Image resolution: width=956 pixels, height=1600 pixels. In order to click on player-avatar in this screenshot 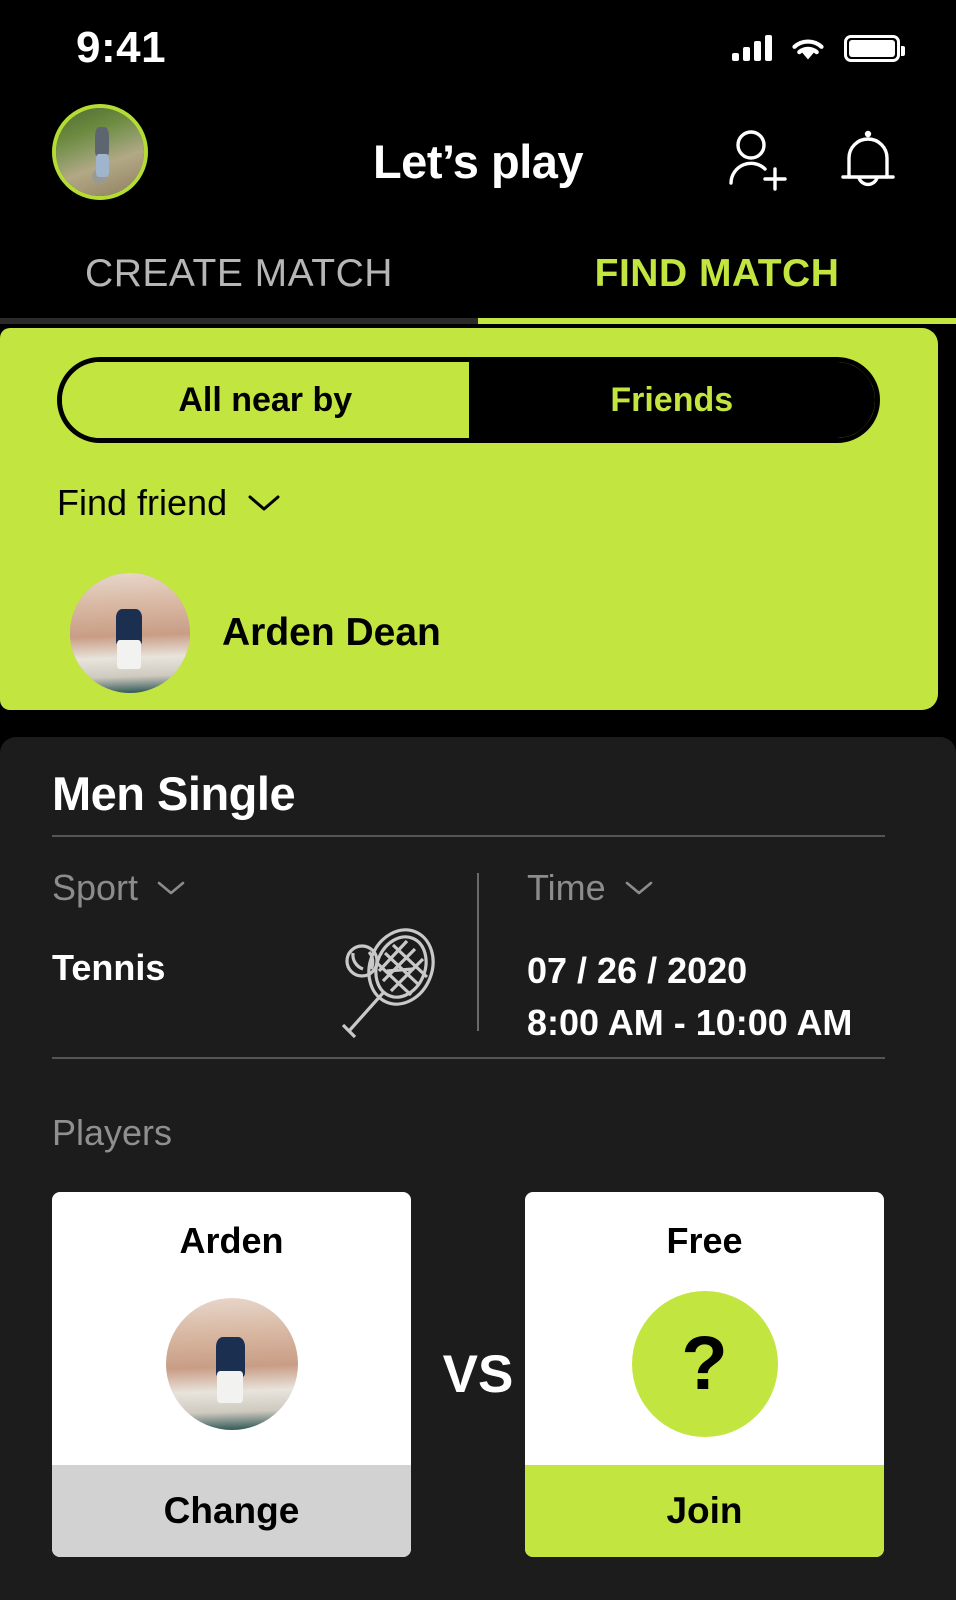, I will do `click(231, 1363)`.